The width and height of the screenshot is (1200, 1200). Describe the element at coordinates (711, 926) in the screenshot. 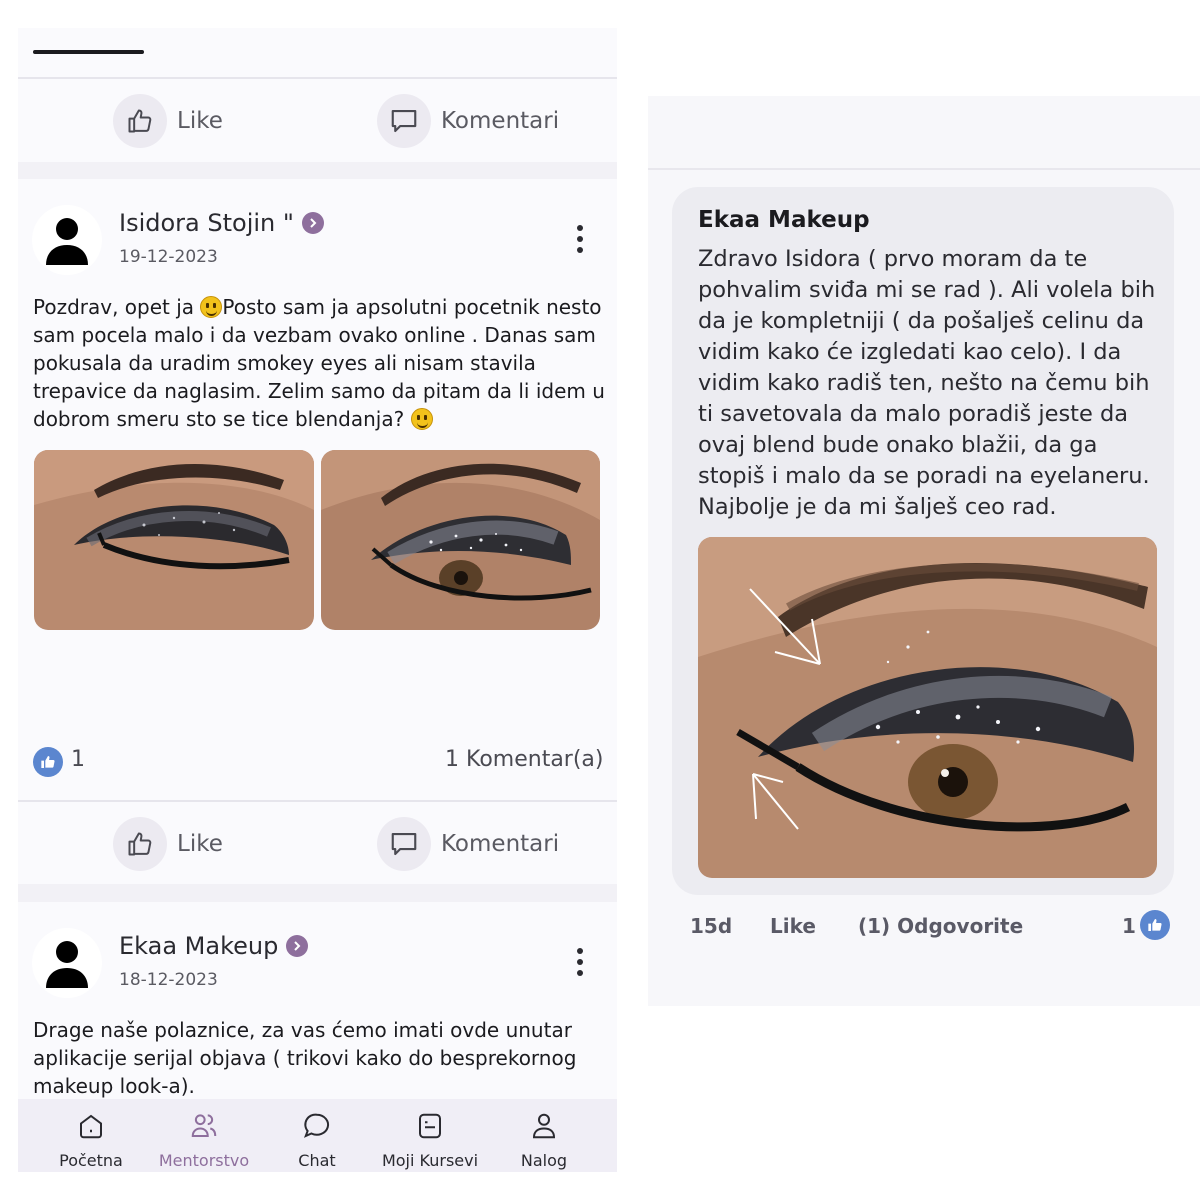

I see `comment-age: 15d` at that location.